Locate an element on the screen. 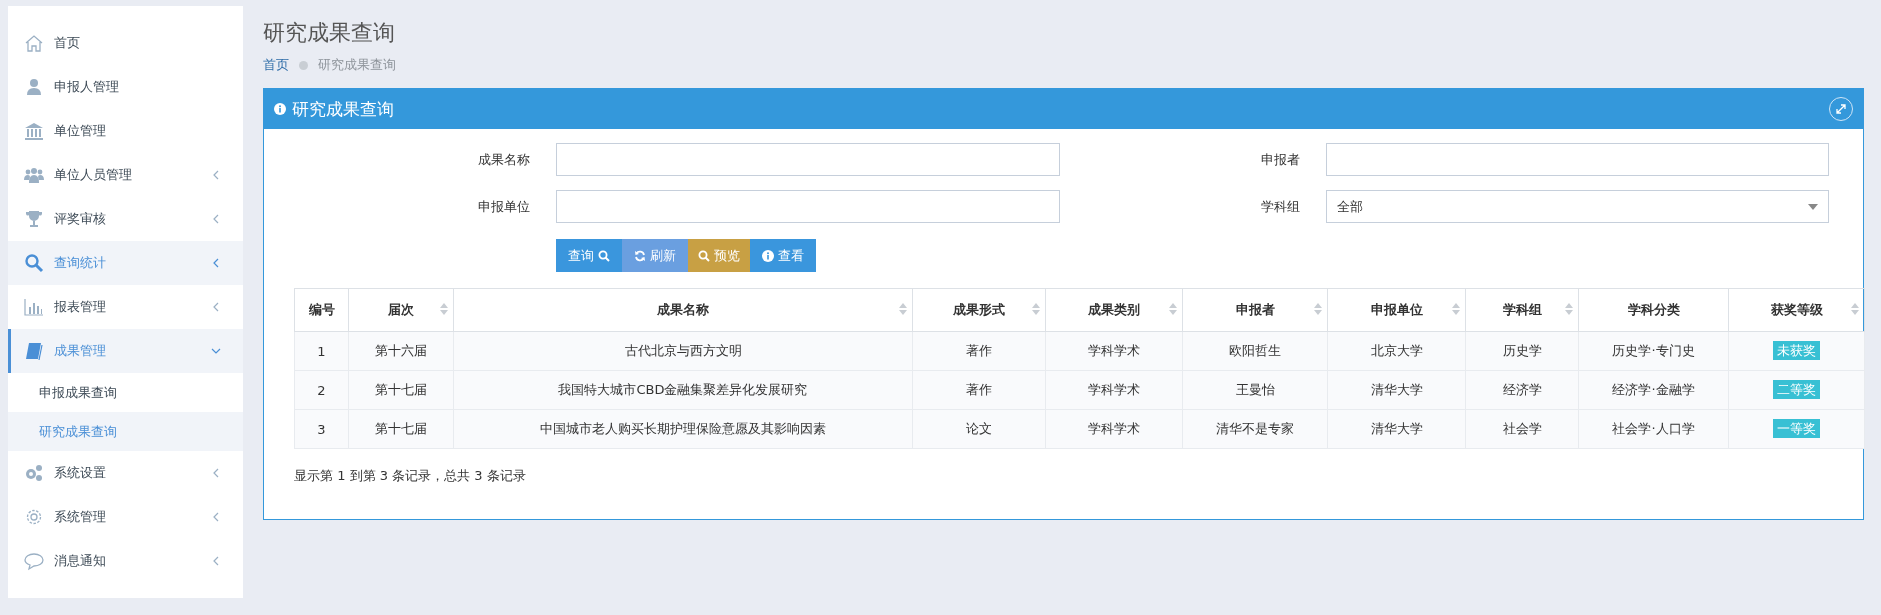 The width and height of the screenshot is (1881, 615). sidebar-item: 系统设置 is located at coordinates (125, 473).